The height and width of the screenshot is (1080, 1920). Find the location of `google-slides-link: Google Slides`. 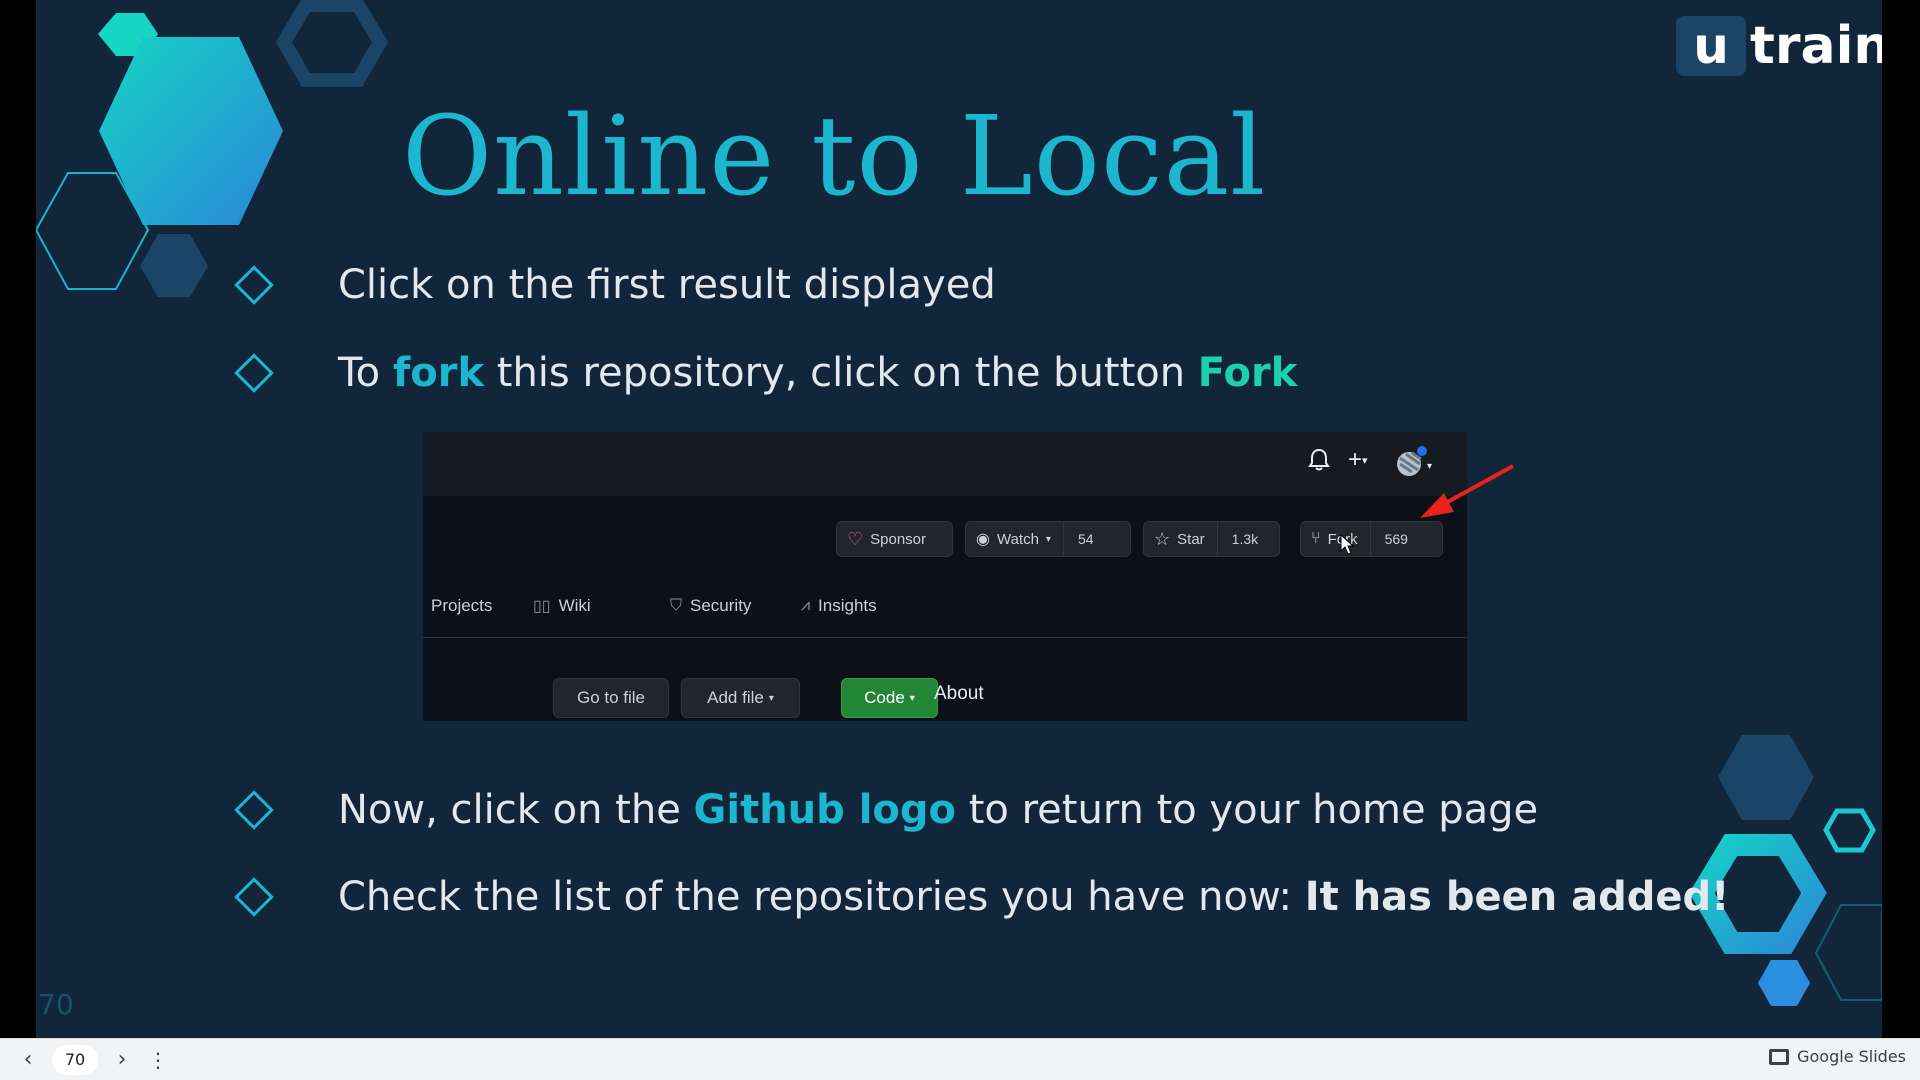

google-slides-link: Google Slides is located at coordinates (1837, 1056).